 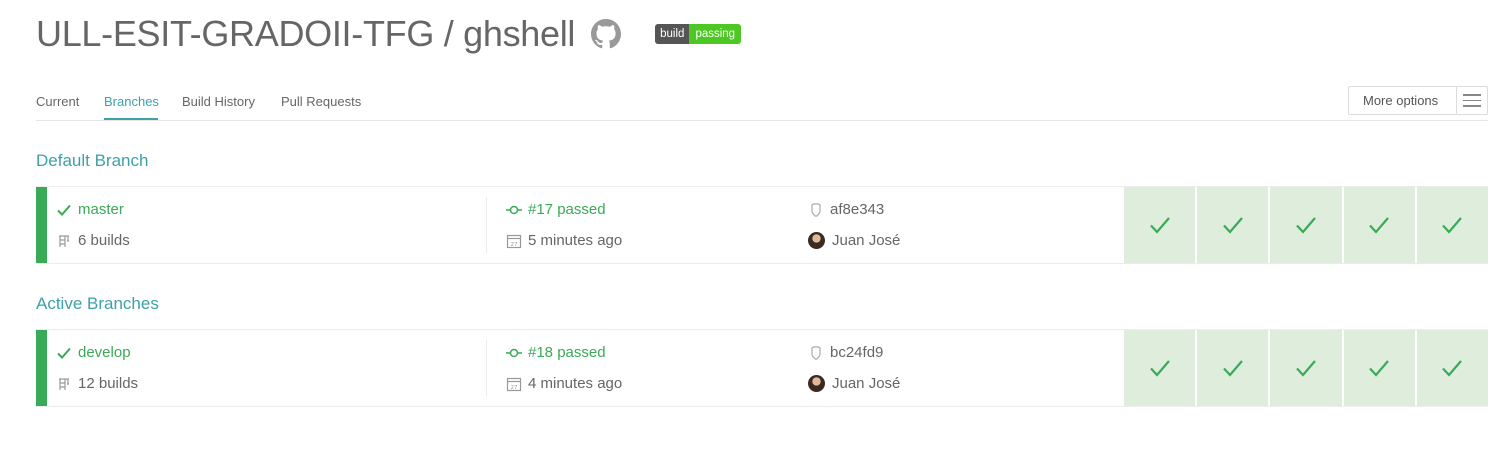 I want to click on build-time: 5 minutes ago, so click(x=575, y=240).